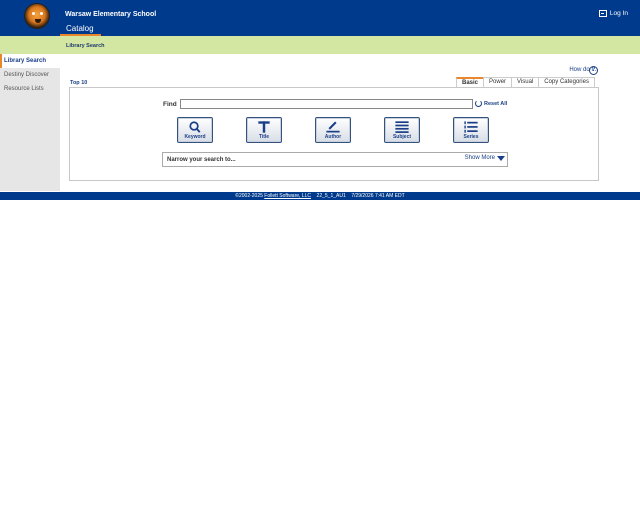  Describe the element at coordinates (320, 18) in the screenshot. I see `top-header: Warsaw Elementary School Log In Catalog` at that location.